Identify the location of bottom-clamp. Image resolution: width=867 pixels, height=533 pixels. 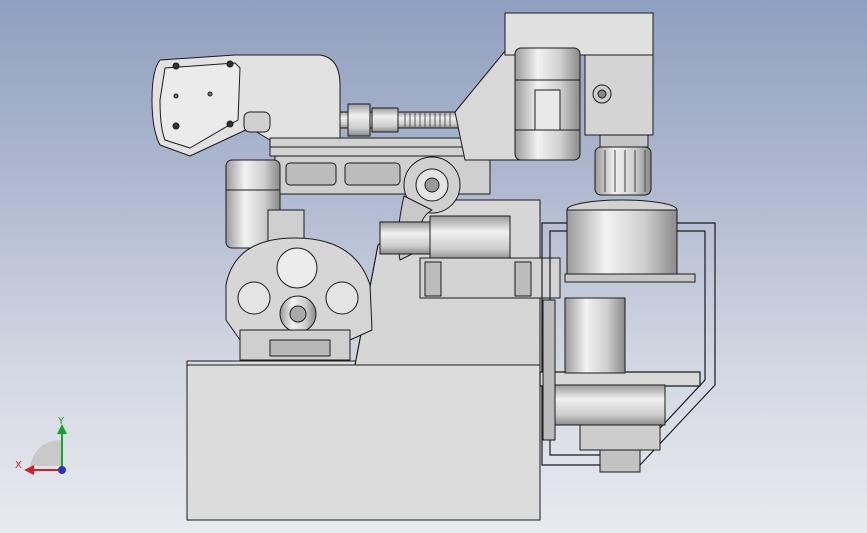
(295, 345).